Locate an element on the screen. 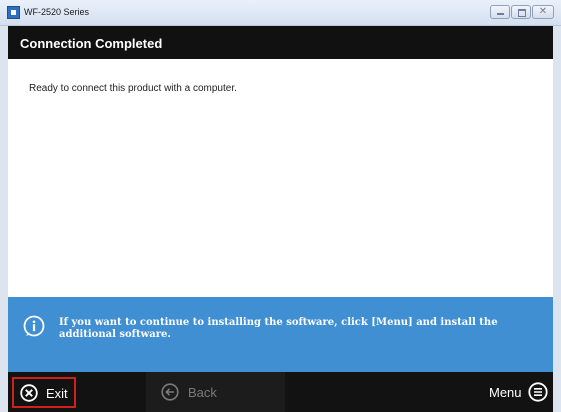 Image resolution: width=561 pixels, height=412 pixels. menu-button: Menu is located at coordinates (514, 392).